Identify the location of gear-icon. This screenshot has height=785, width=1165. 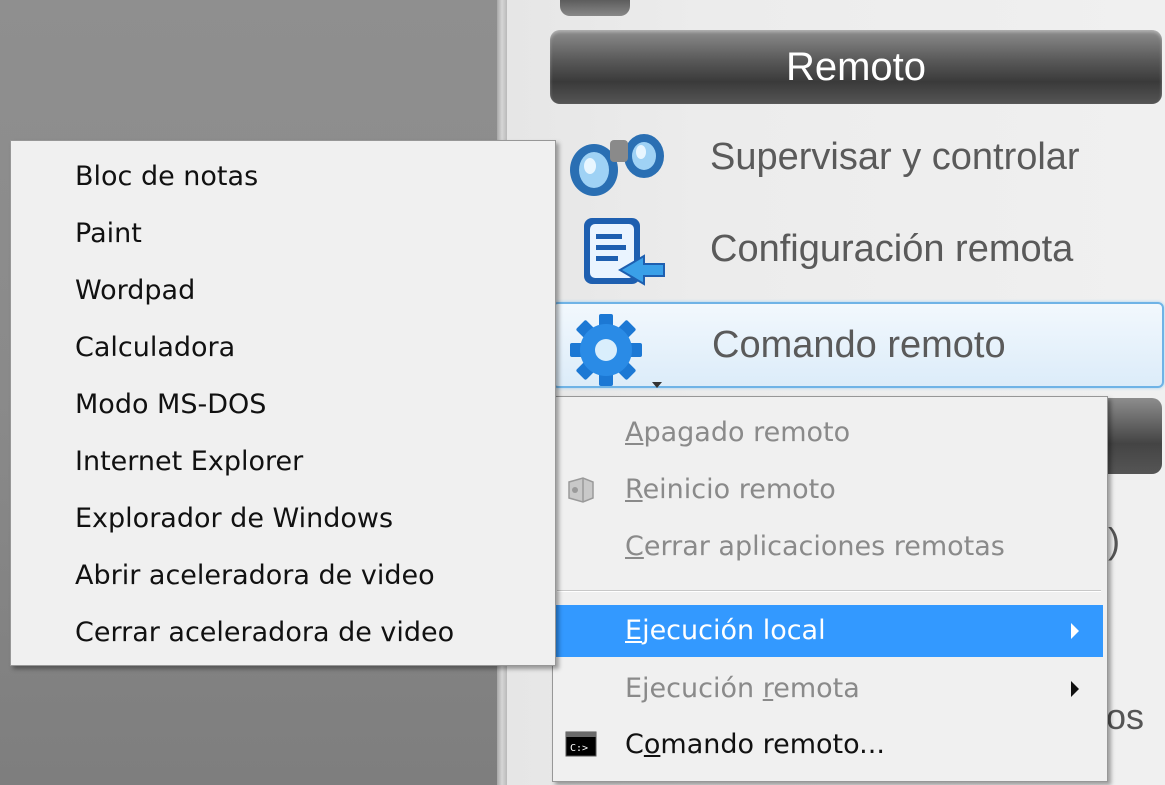
(616, 351).